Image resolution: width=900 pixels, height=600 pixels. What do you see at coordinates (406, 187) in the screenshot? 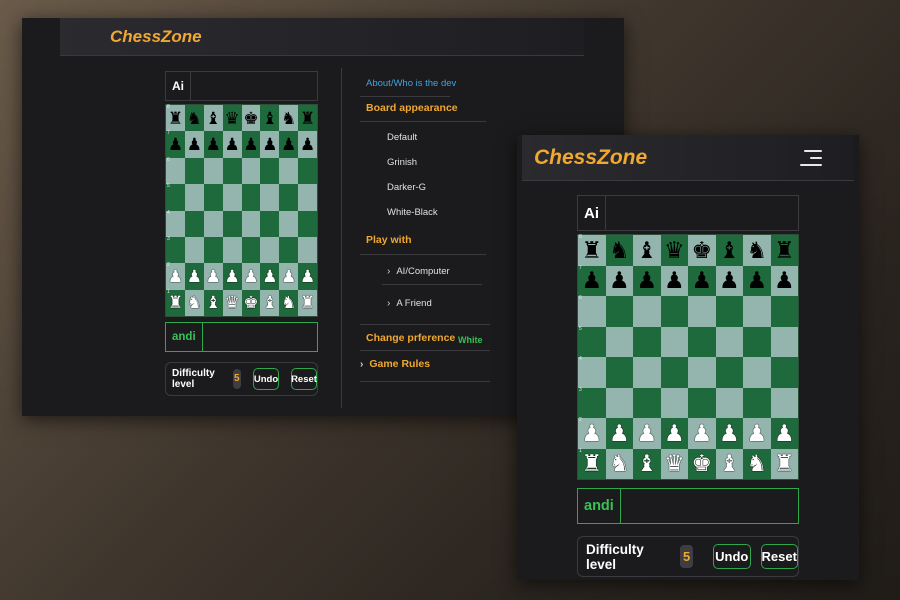
I see `appearance-option-darker-g: Darker-G` at bounding box center [406, 187].